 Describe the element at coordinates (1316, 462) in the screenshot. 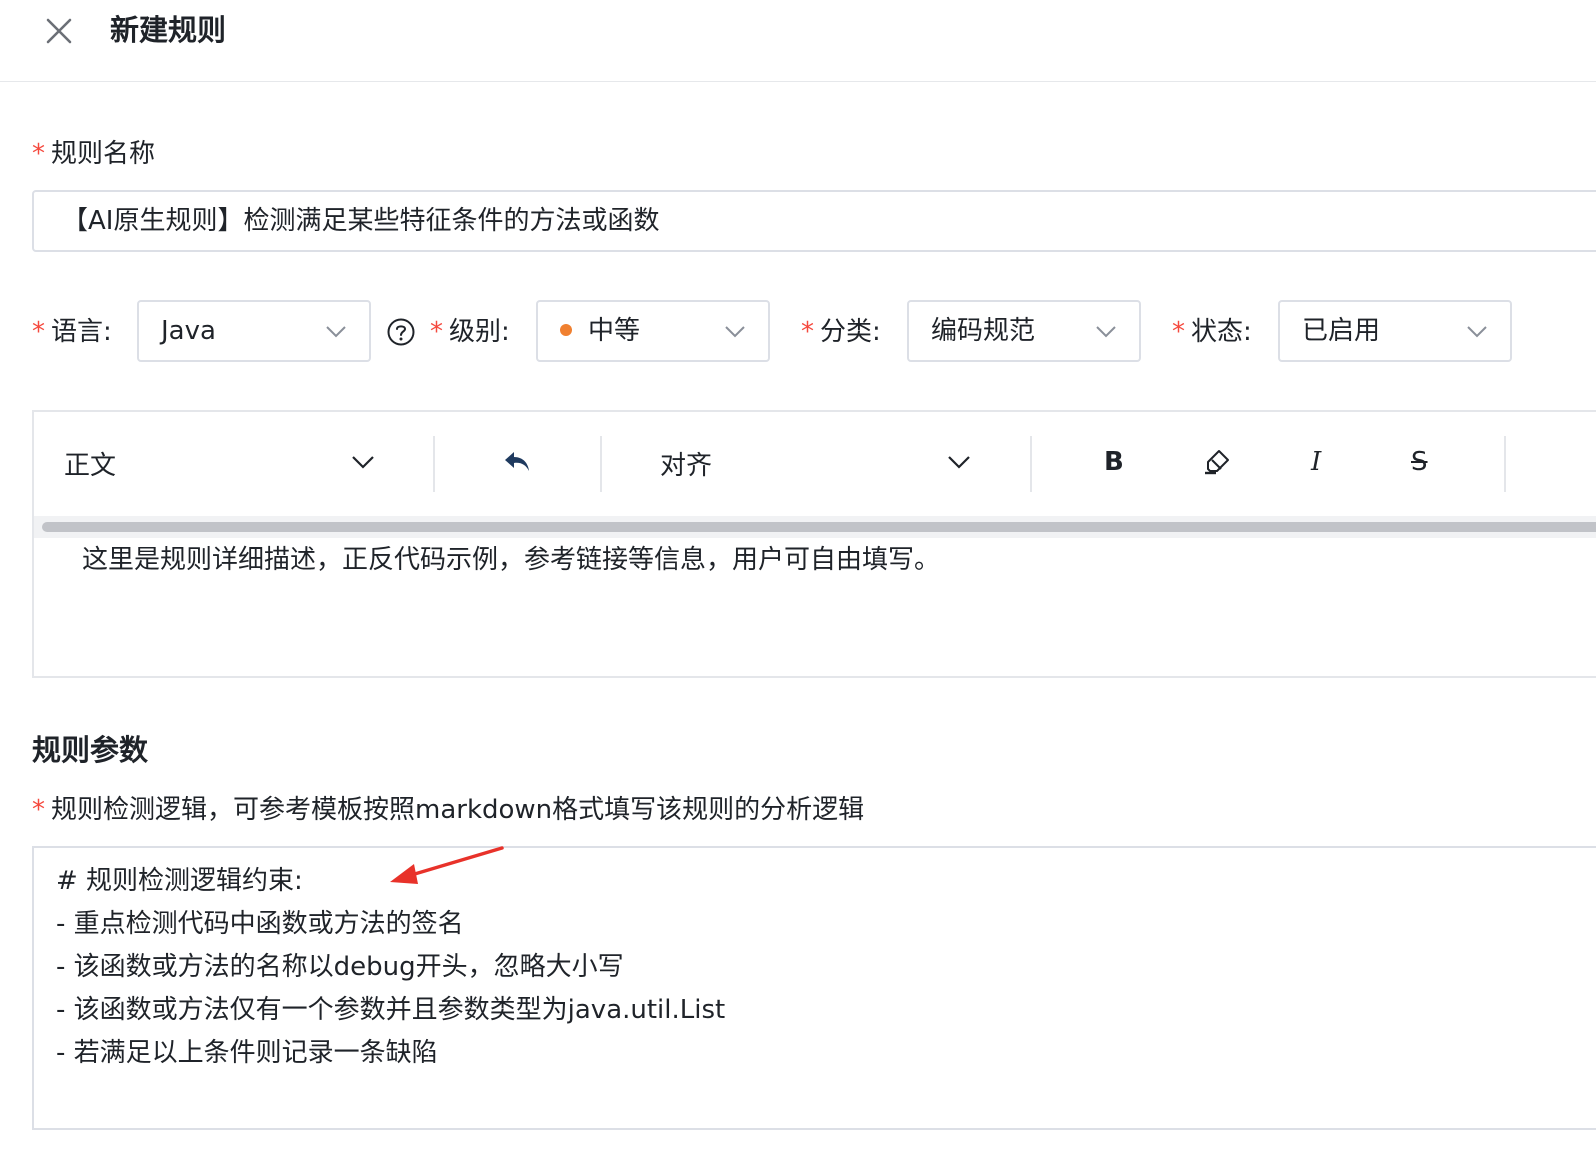

I see `italic-button: I` at that location.